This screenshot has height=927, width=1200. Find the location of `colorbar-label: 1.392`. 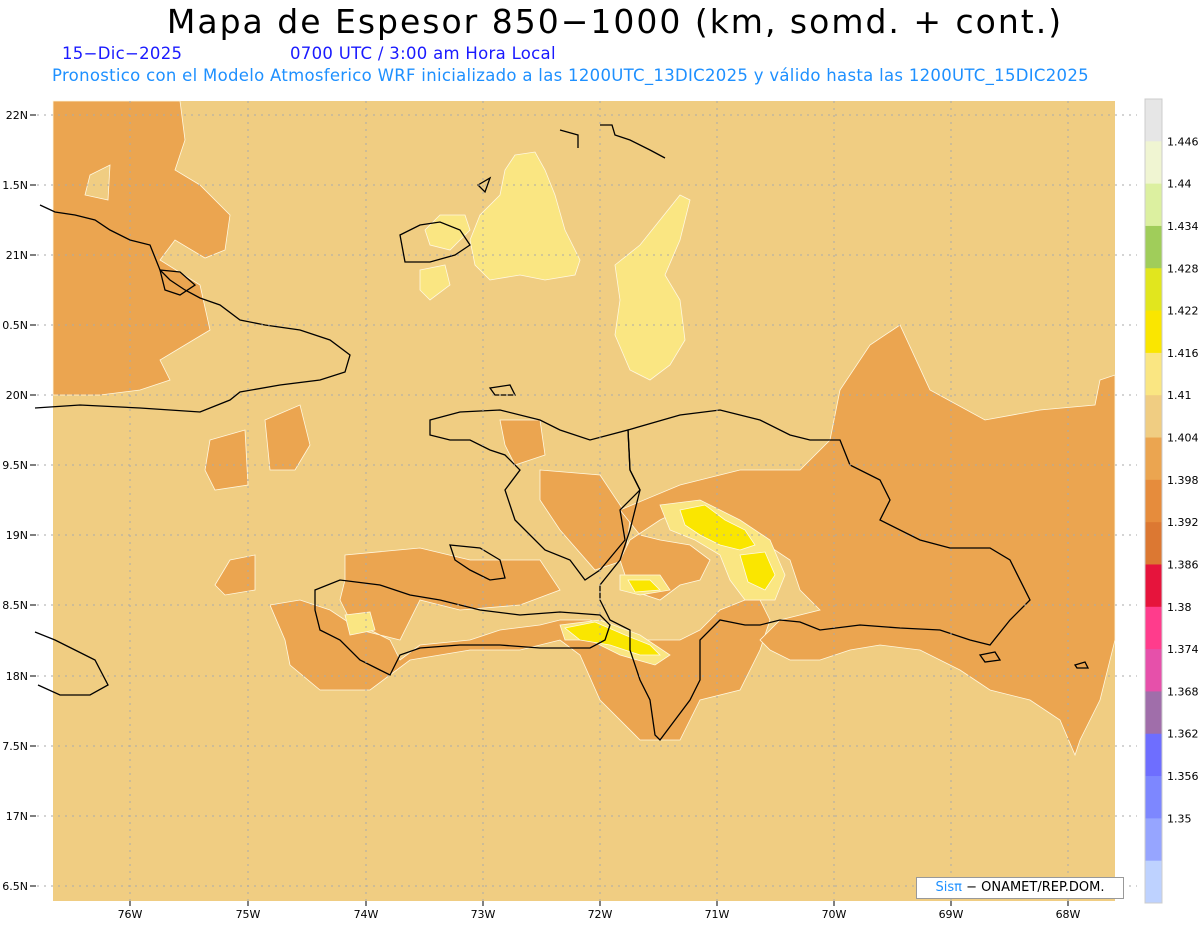

colorbar-label: 1.392 is located at coordinates (1183, 522).